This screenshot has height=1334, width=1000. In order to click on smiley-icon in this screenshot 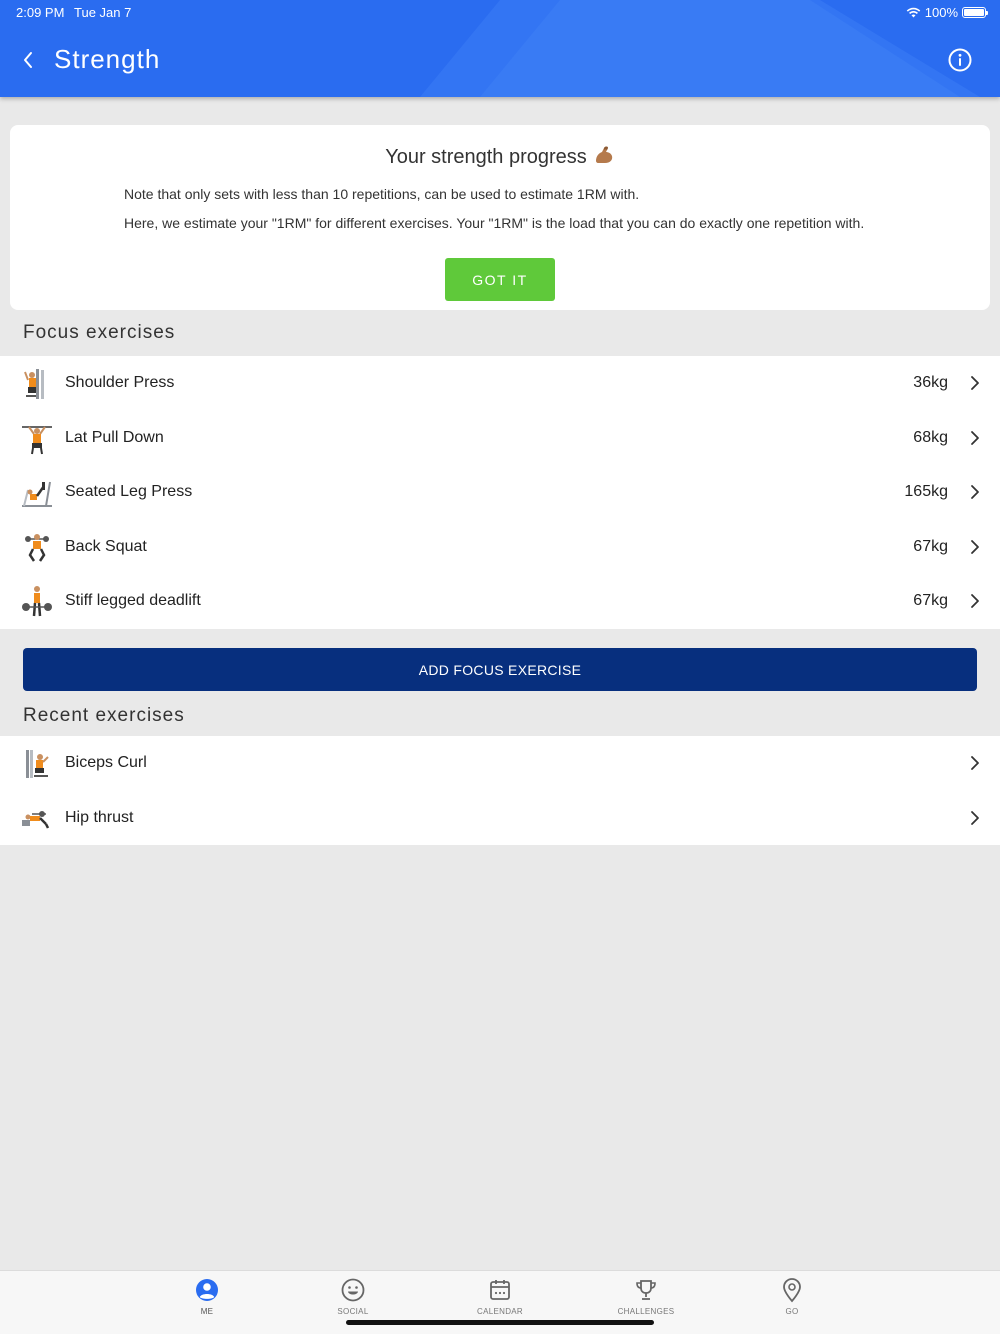, I will do `click(353, 1290)`.